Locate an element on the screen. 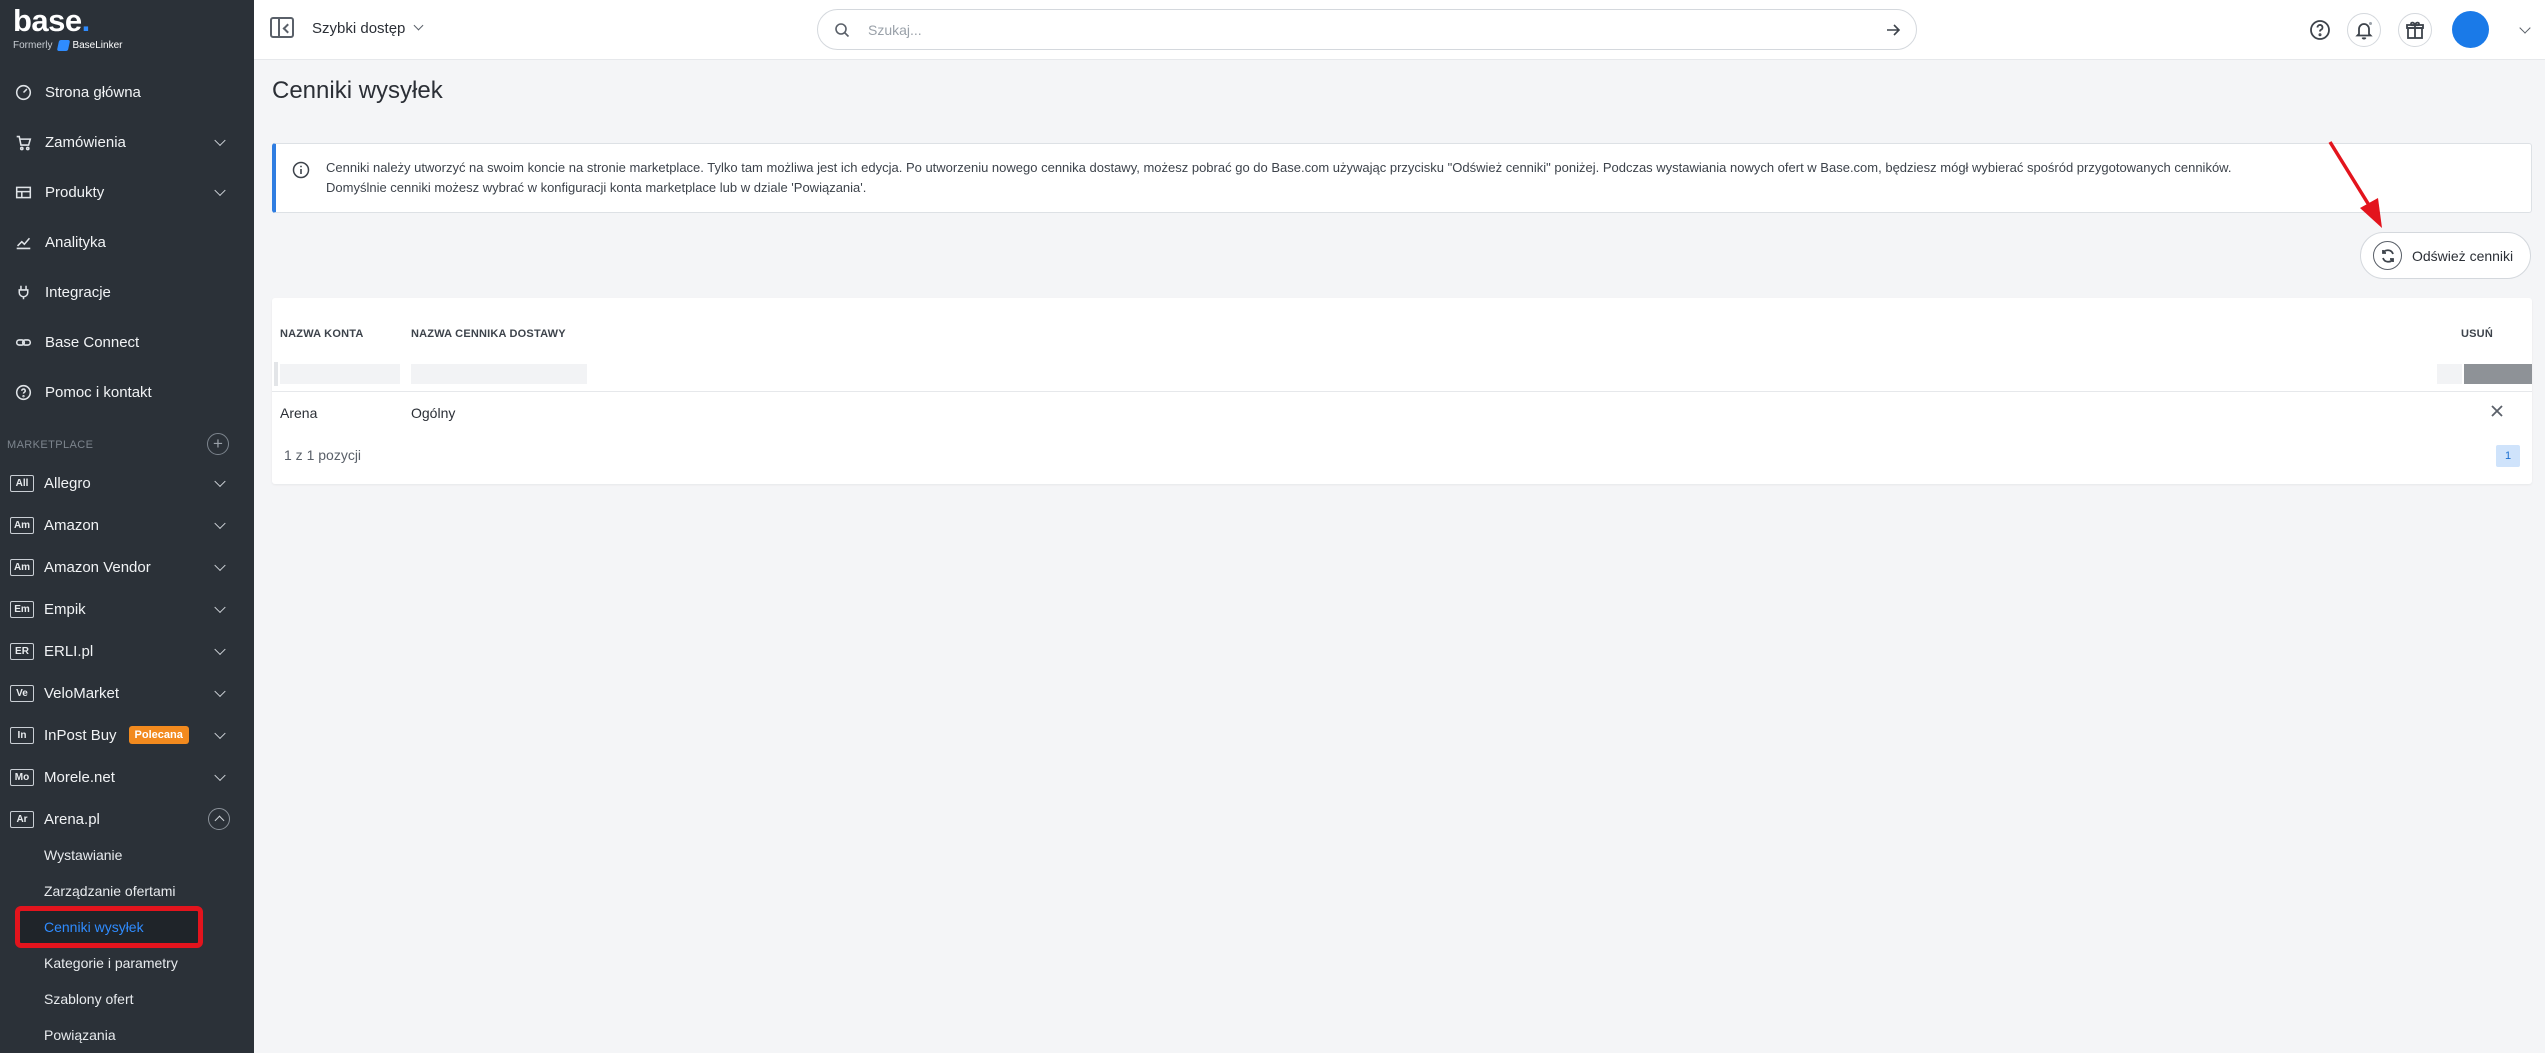 This screenshot has width=2545, height=1053. column-header-pricelist: NAZWA CENNIKA DOSTAWY is located at coordinates (488, 334).